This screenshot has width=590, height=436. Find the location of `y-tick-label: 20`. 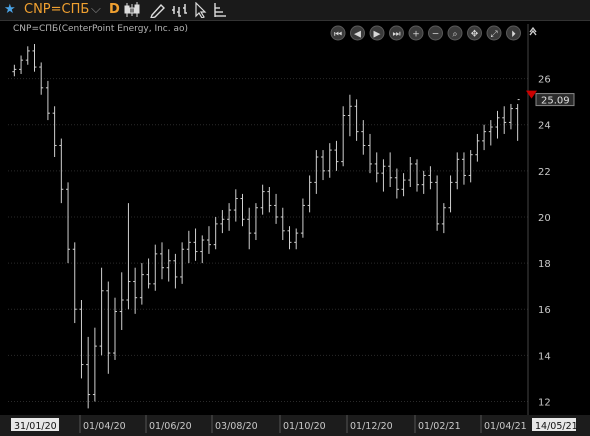

y-tick-label: 20 is located at coordinates (544, 218).